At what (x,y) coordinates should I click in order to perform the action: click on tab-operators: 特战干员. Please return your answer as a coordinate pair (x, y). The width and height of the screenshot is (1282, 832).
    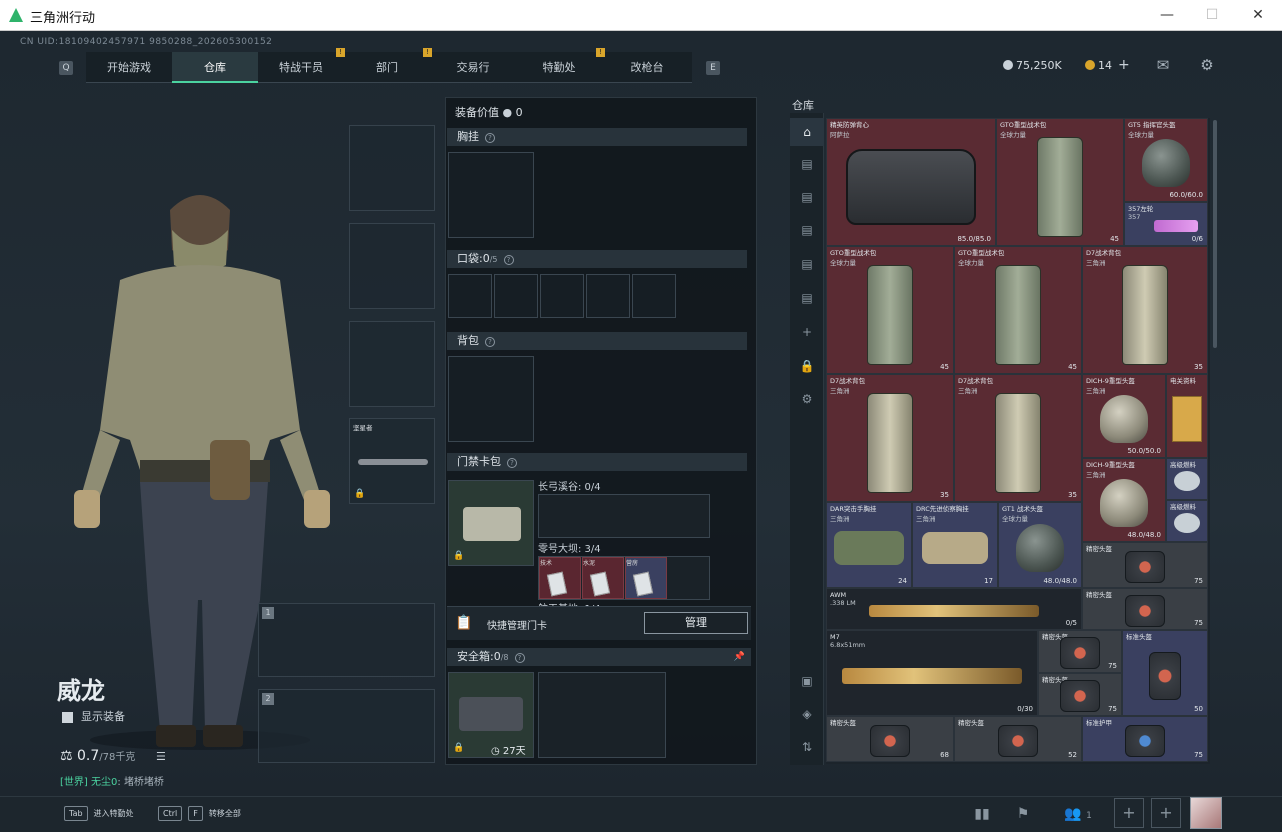
    Looking at the image, I should click on (301, 67).